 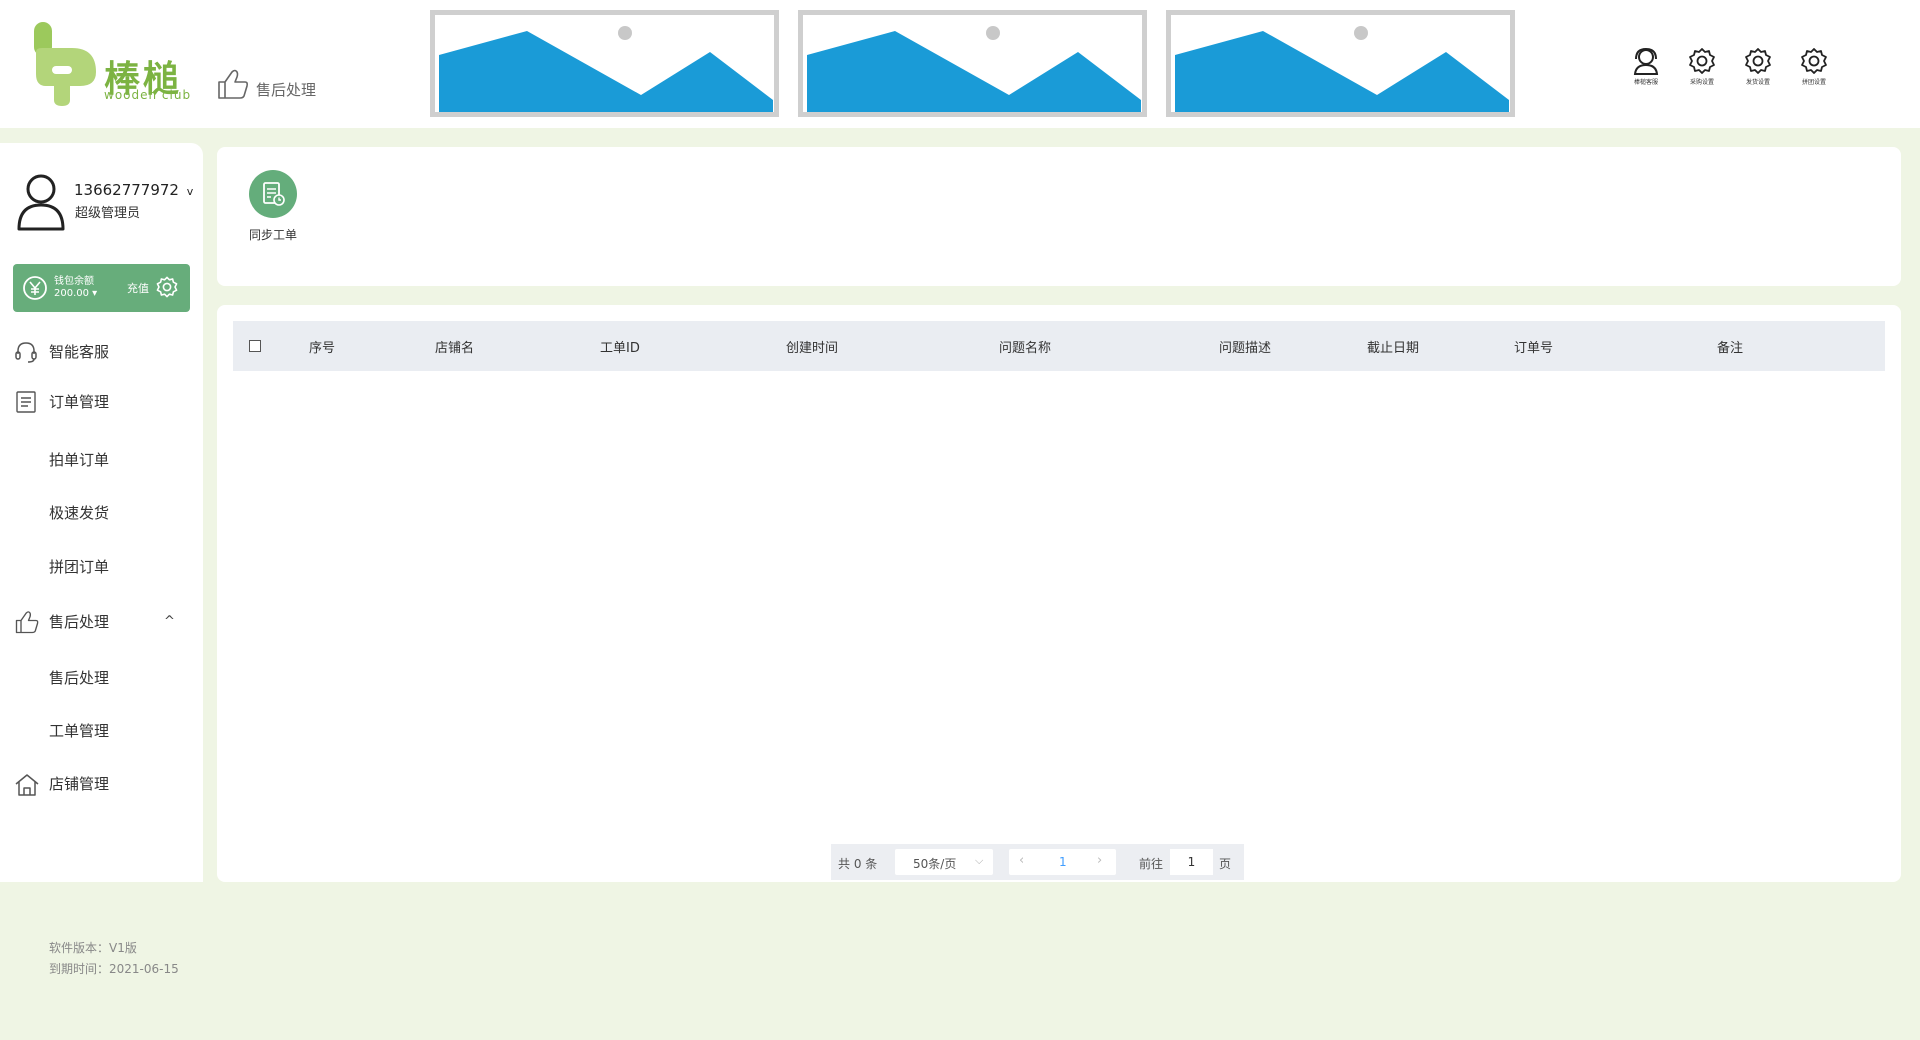 What do you see at coordinates (272, 235) in the screenshot?
I see `sync-ticket-label: 同步工单` at bounding box center [272, 235].